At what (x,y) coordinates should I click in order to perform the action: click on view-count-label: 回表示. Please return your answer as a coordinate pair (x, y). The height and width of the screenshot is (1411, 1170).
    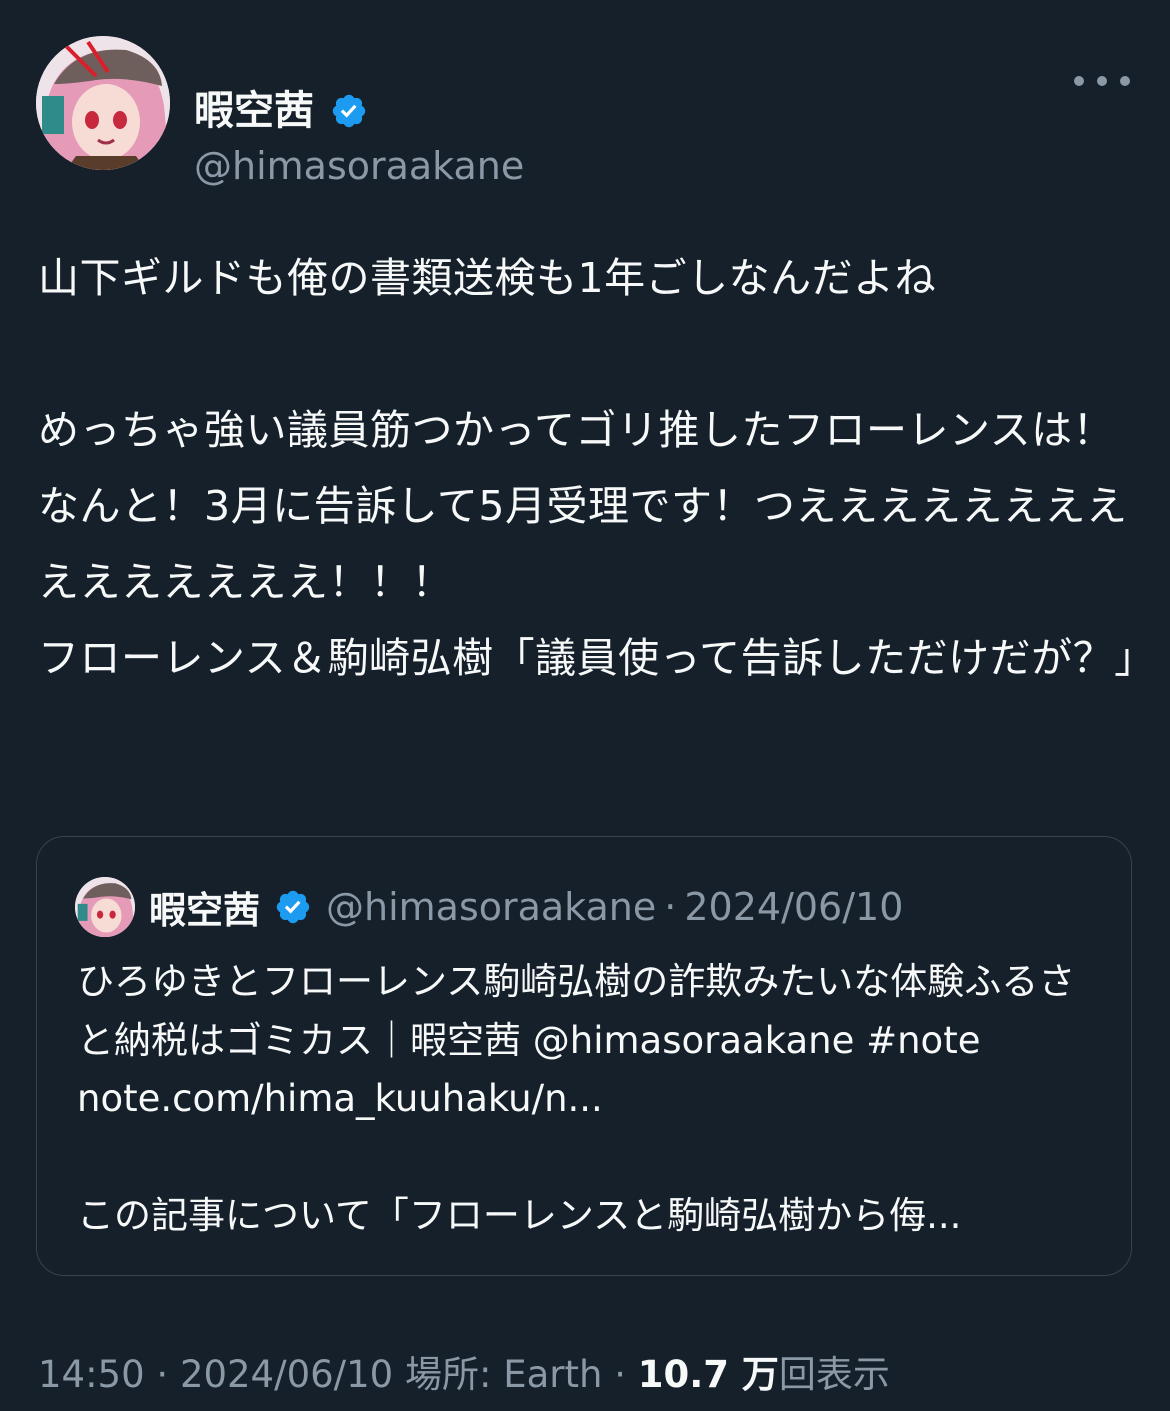
    Looking at the image, I should click on (834, 1374).